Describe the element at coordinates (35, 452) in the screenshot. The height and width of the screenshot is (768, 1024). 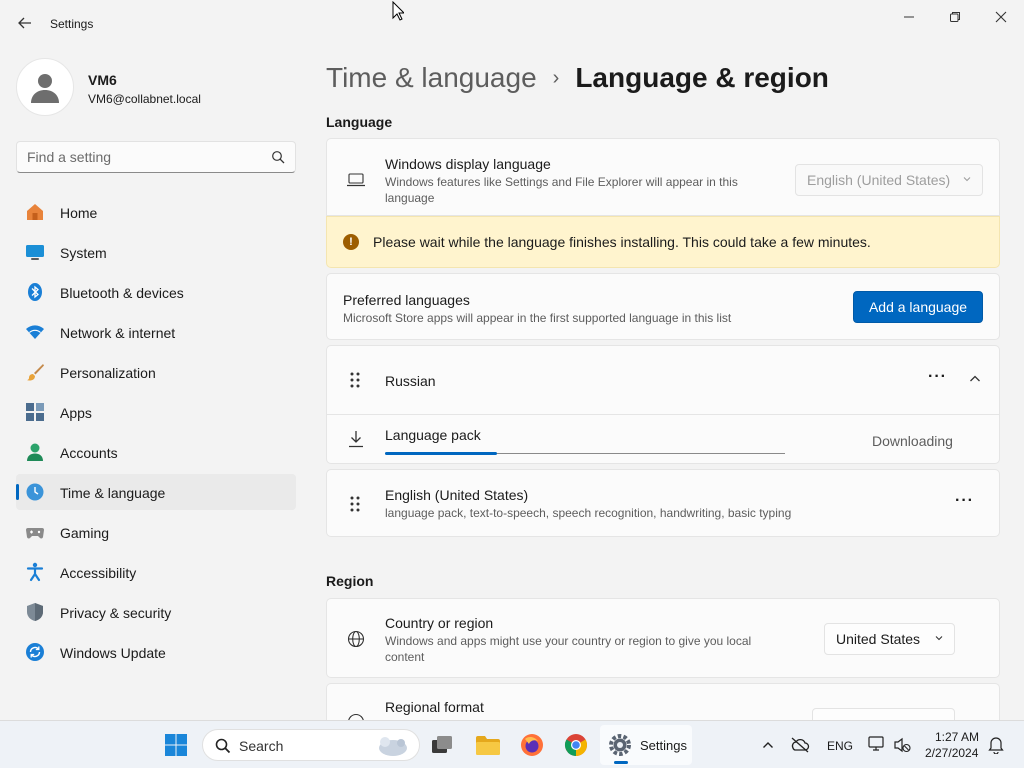
I see `accounts-icon` at that location.